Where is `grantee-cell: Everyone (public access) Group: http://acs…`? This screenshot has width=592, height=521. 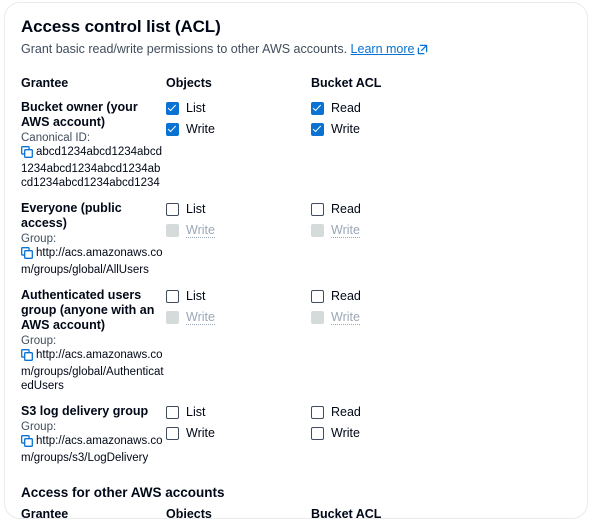
grantee-cell: Everyone (public access) Group: http://acs… is located at coordinates (93, 239).